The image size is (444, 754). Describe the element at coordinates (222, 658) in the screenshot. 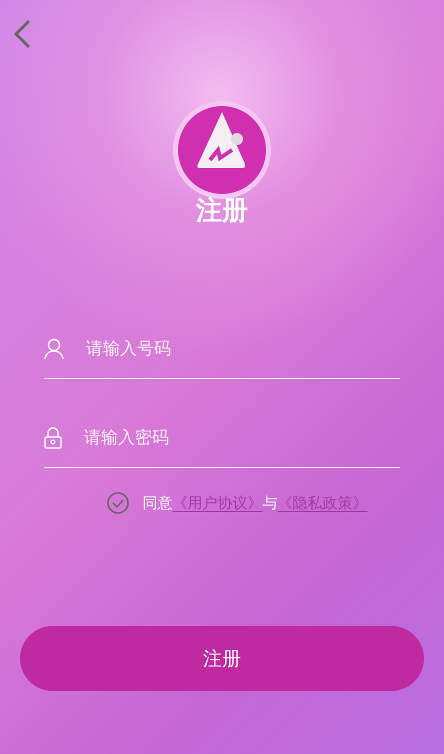

I see `register-button: 注册` at that location.